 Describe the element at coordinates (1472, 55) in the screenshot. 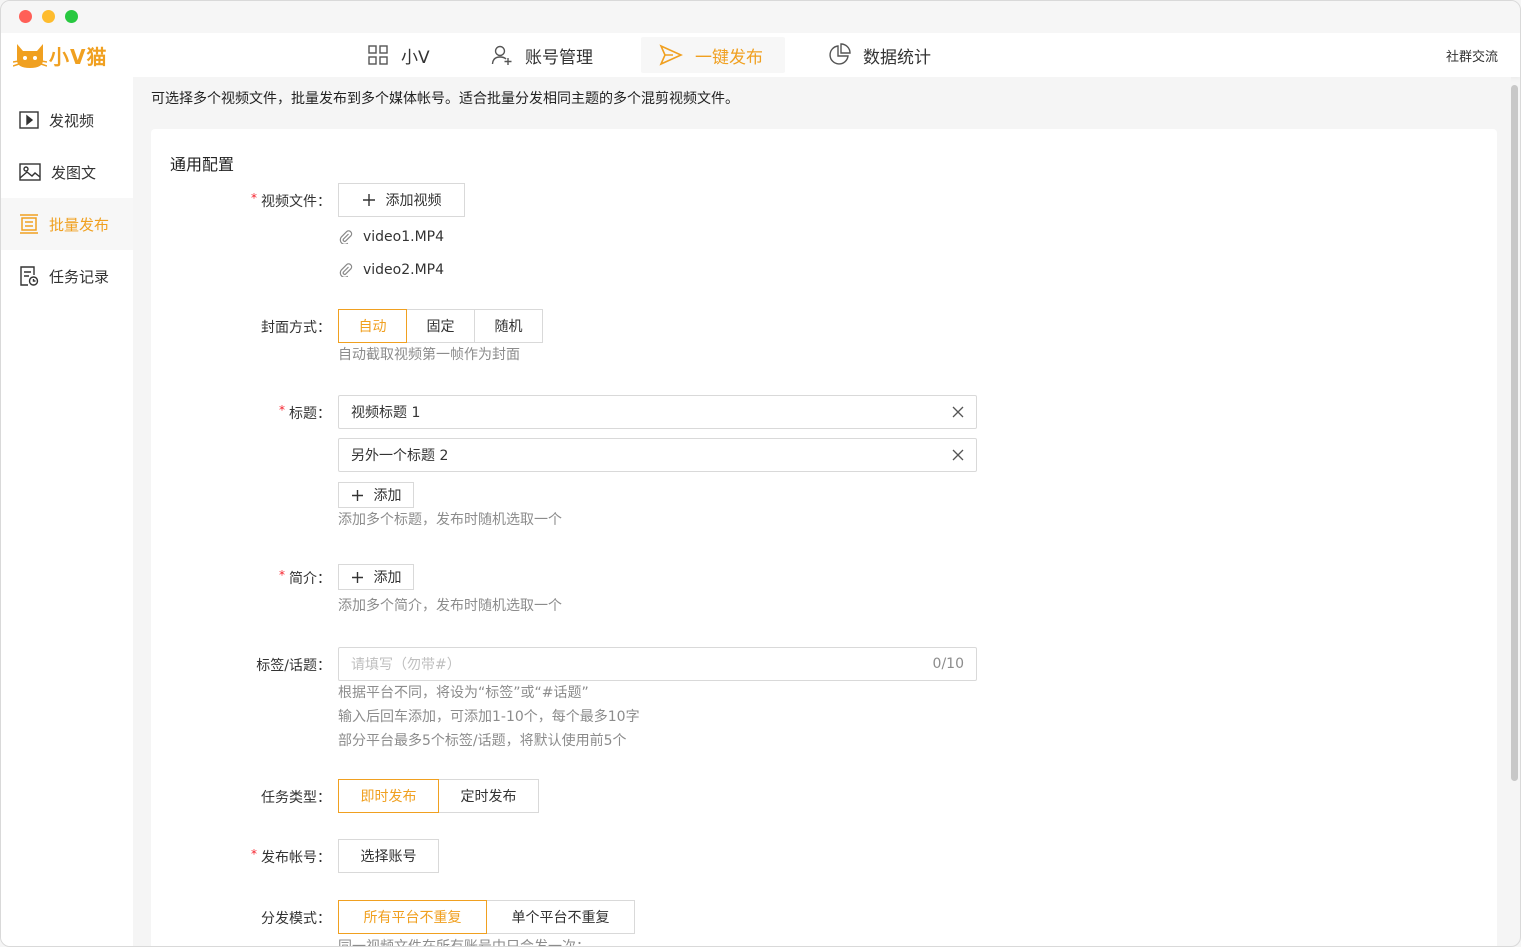

I see `community-link: 社群交流` at that location.